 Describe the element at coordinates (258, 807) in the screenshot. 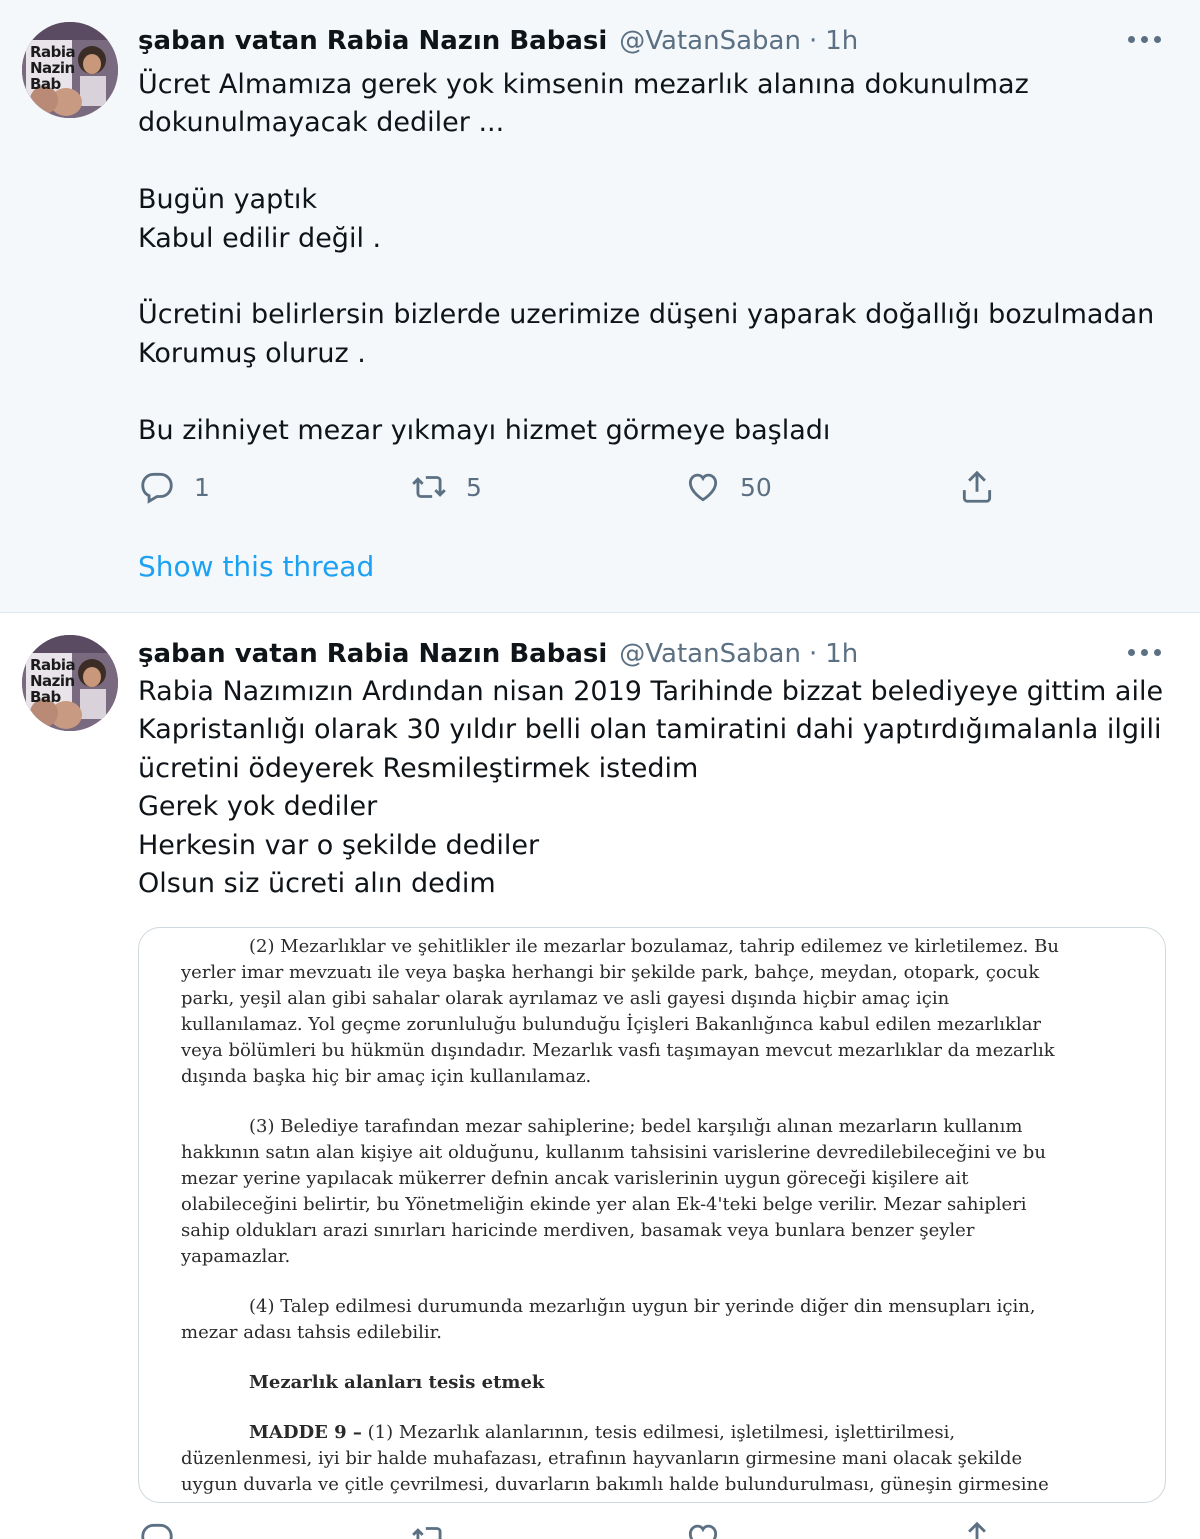

I see `tweet-text-line: Gerek yok dediler` at that location.